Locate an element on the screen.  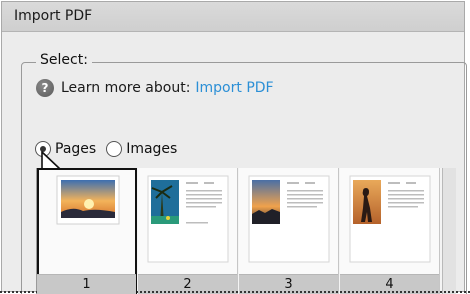
help-text: Learn more about: is located at coordinates (126, 88).